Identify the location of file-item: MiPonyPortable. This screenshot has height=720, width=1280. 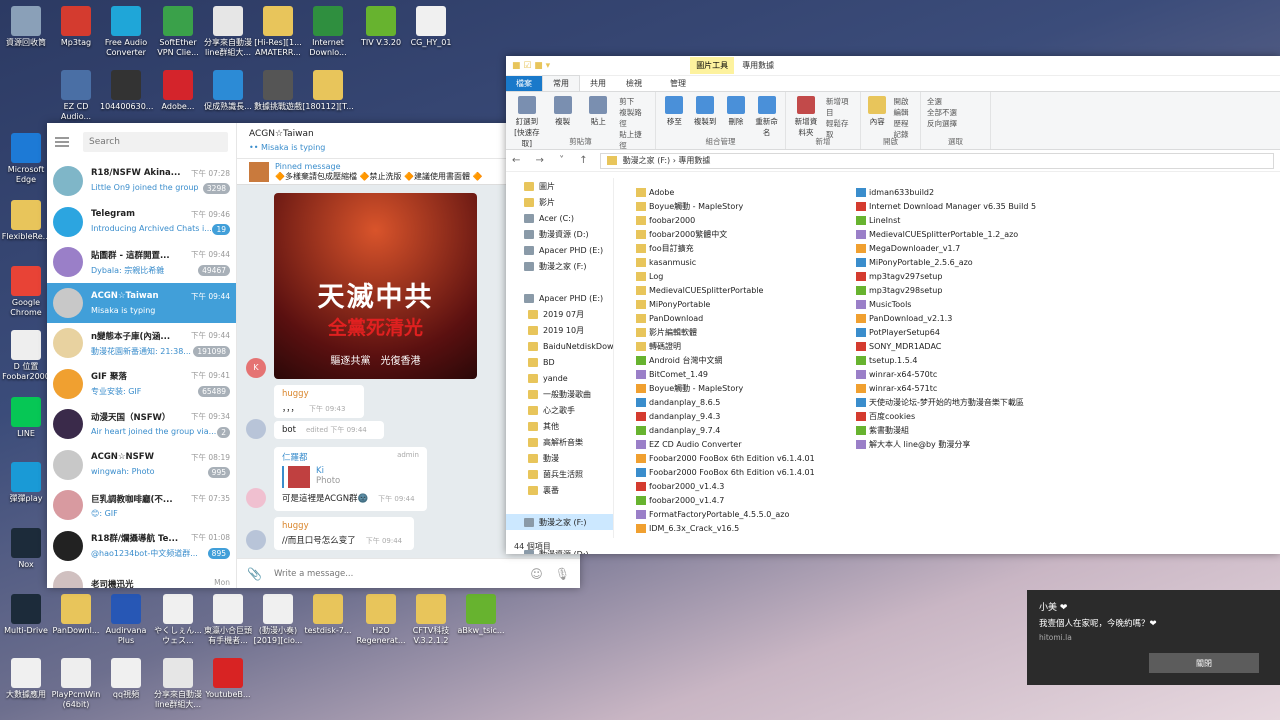
(725, 304).